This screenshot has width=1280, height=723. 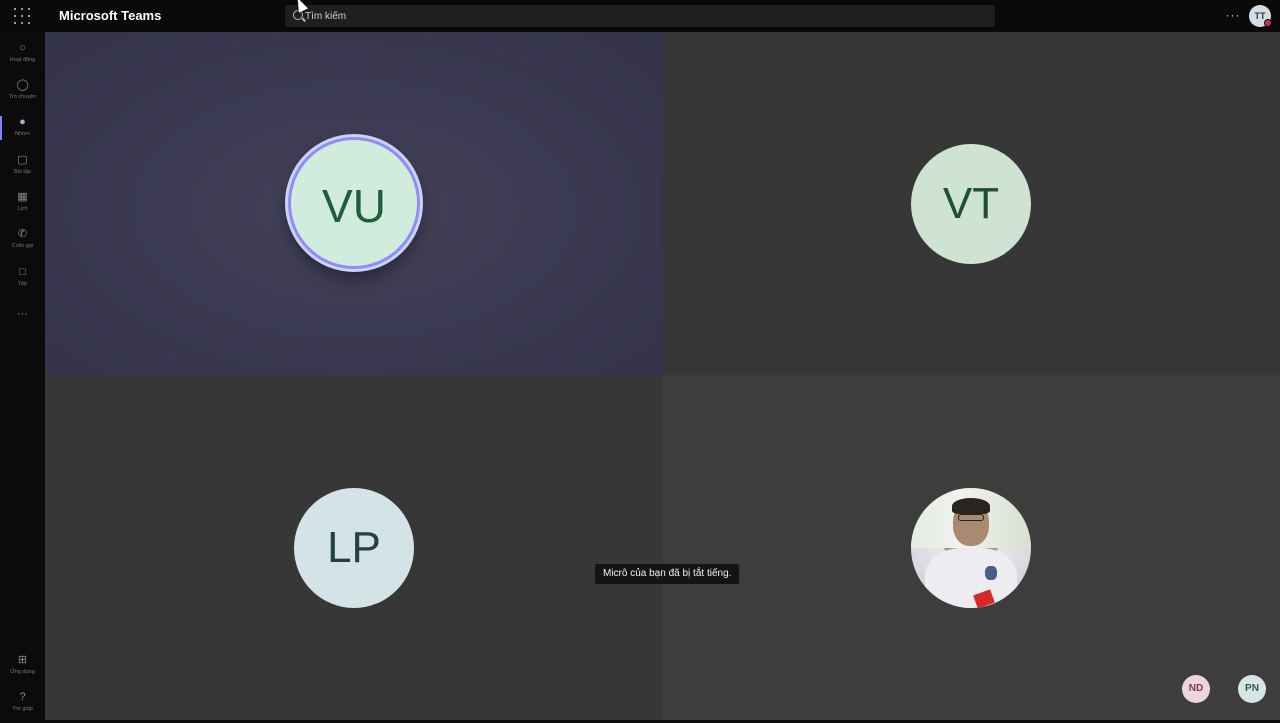 I want to click on rail-item-activity: ○ Hoạt động, so click(x=22, y=56).